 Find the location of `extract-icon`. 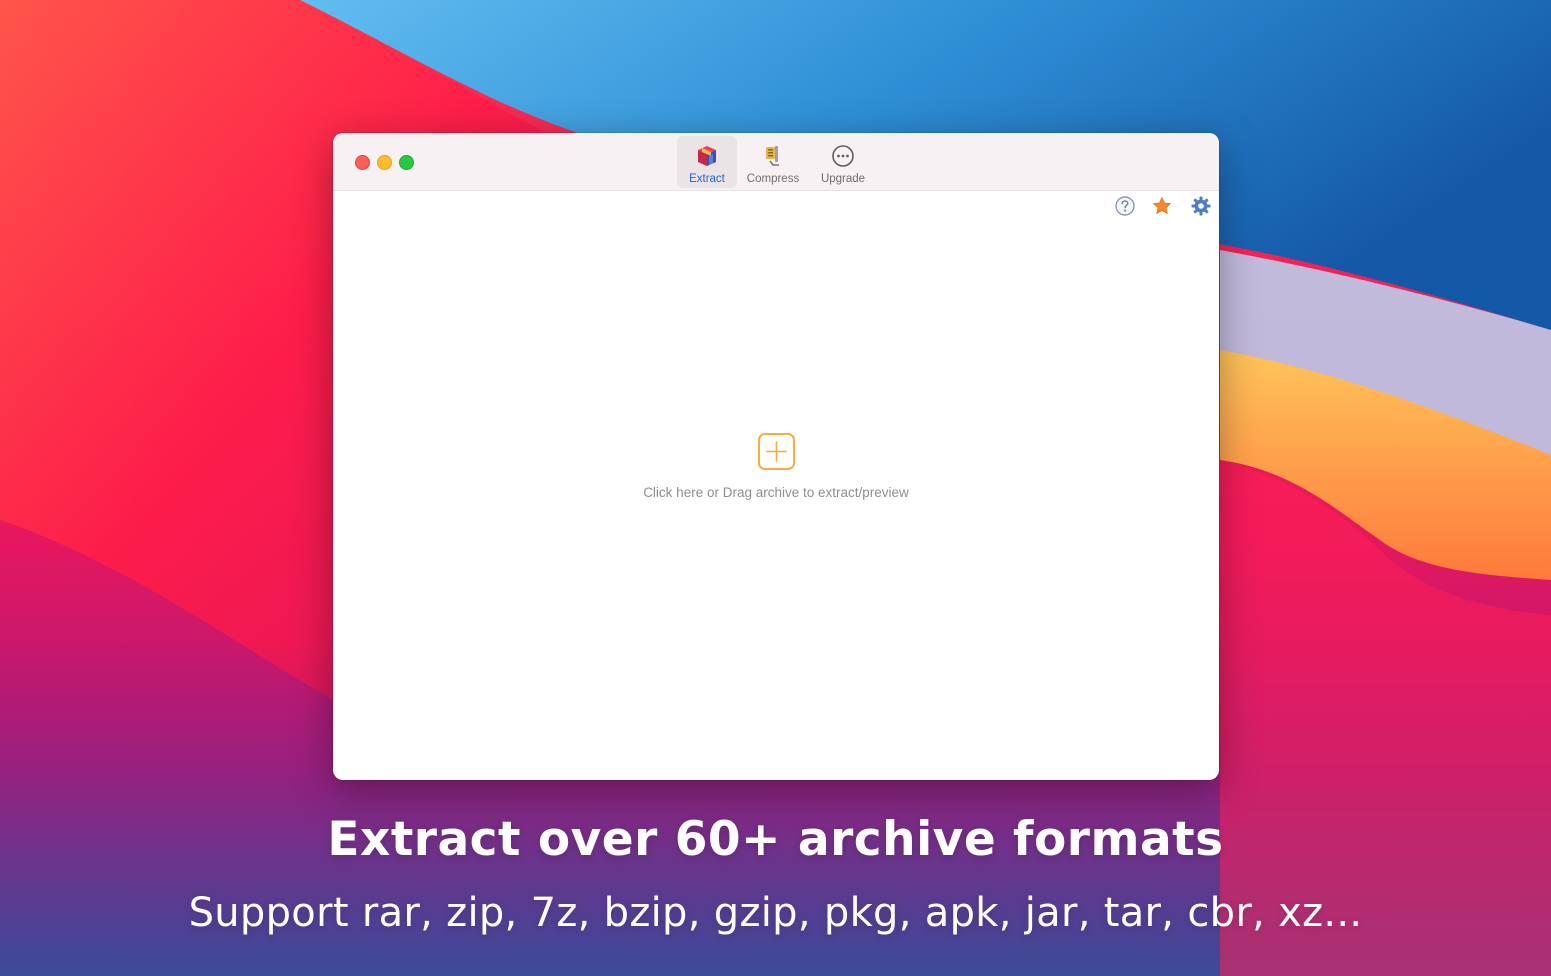

extract-icon is located at coordinates (707, 156).